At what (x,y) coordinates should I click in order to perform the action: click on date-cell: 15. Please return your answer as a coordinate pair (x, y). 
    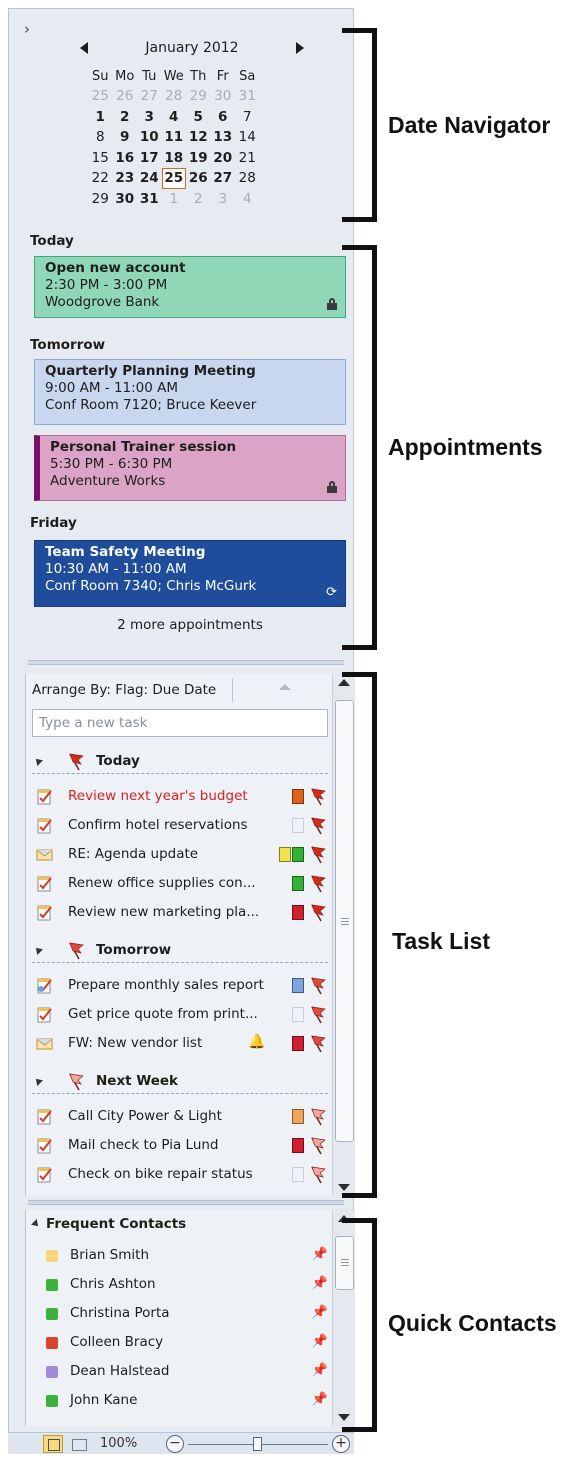
    Looking at the image, I should click on (100, 158).